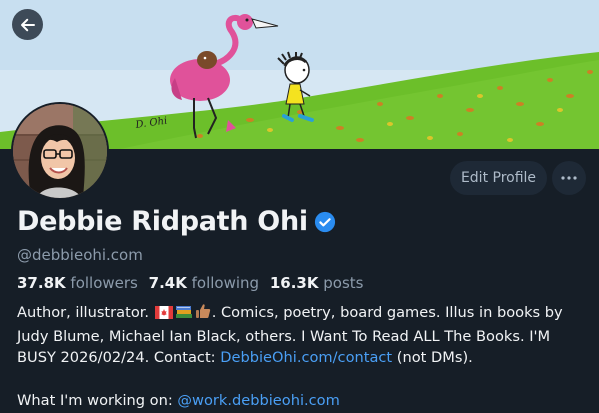 The width and height of the screenshot is (599, 413). What do you see at coordinates (85, 312) in the screenshot?
I see `bio-text-start: Author, illustrator.` at bounding box center [85, 312].